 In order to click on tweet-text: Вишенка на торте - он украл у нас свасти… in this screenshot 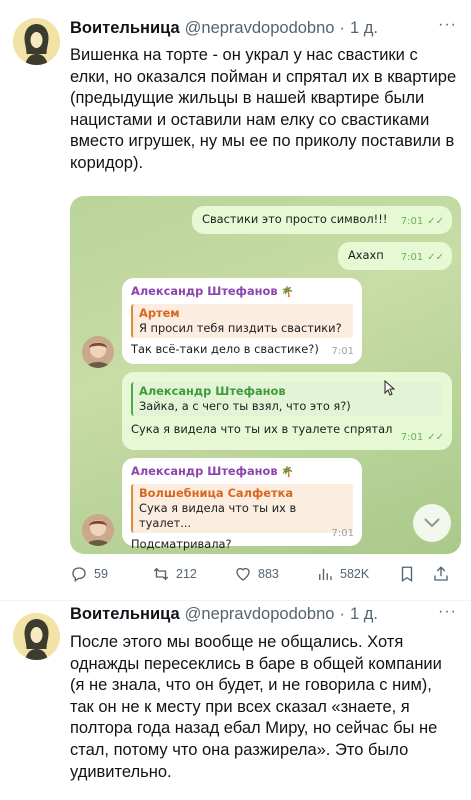, I will do `click(263, 109)`.